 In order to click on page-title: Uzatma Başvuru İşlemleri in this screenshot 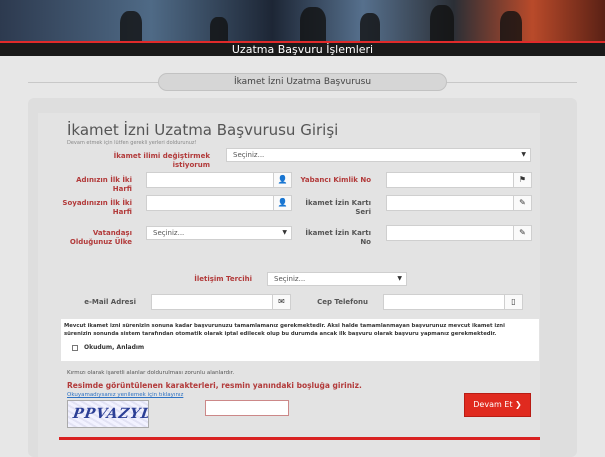, I will do `click(302, 49)`.